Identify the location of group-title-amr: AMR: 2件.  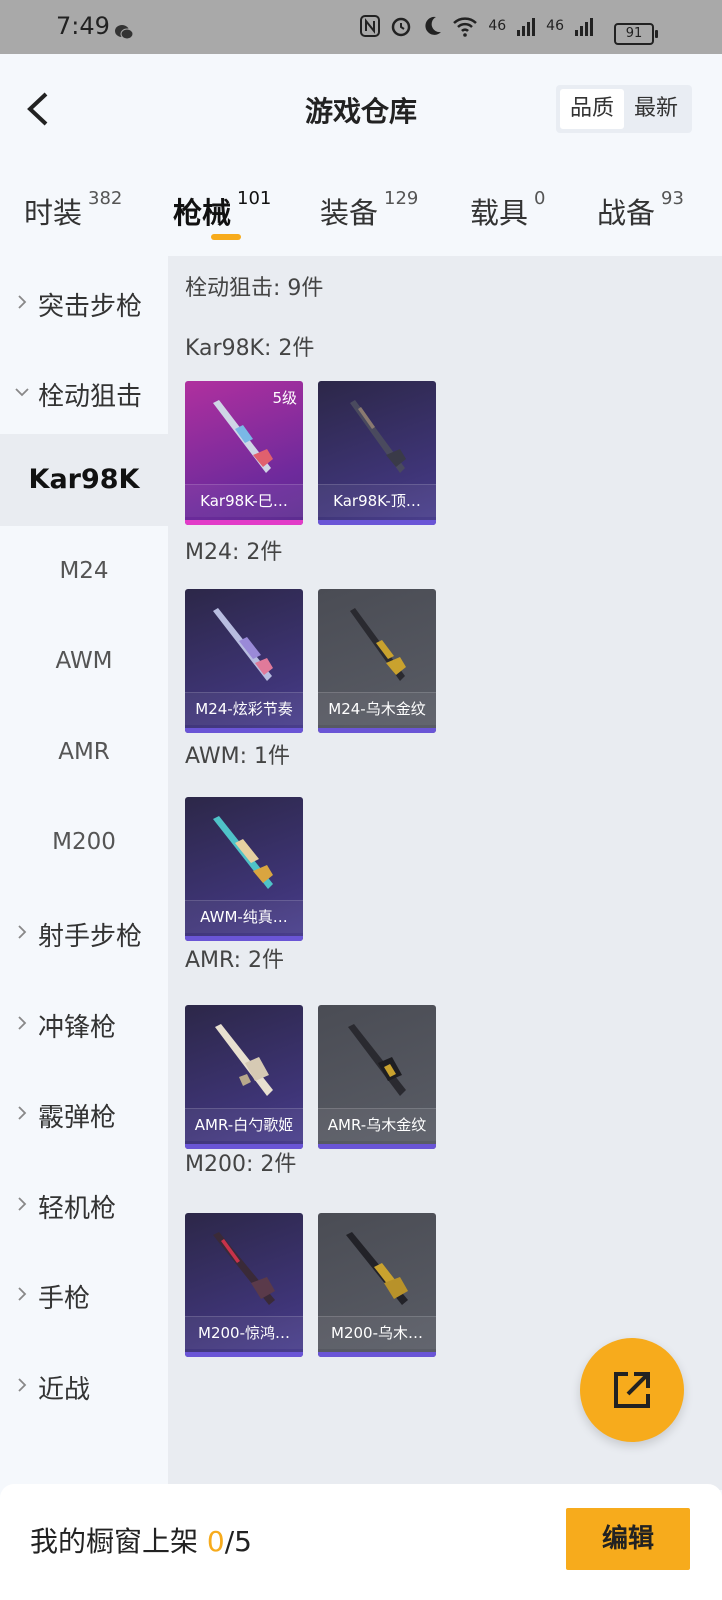
(235, 960).